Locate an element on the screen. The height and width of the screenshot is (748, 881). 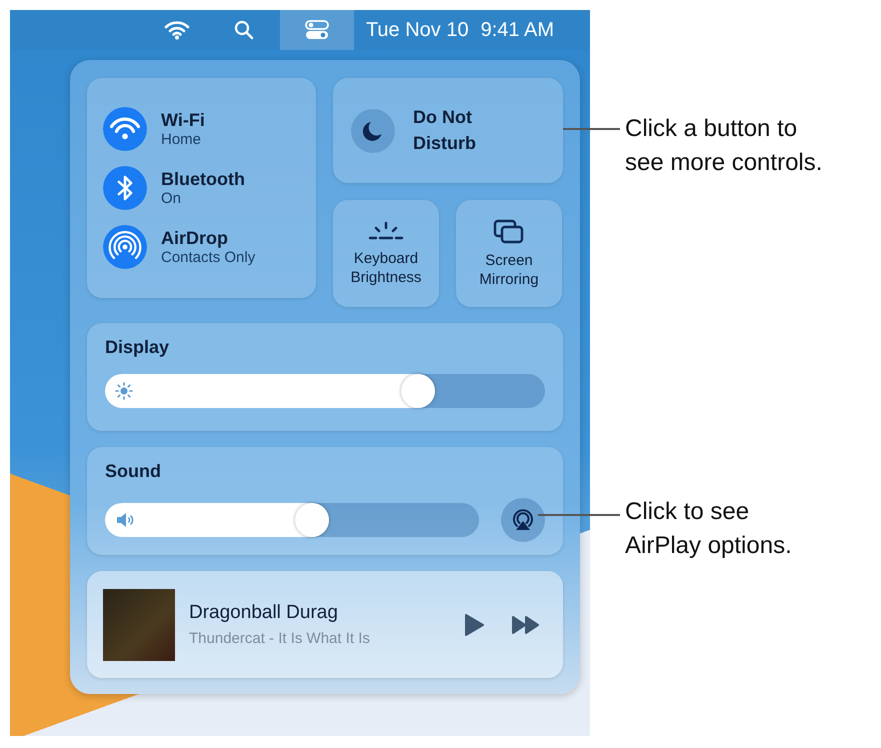
sun-icon is located at coordinates (124, 391).